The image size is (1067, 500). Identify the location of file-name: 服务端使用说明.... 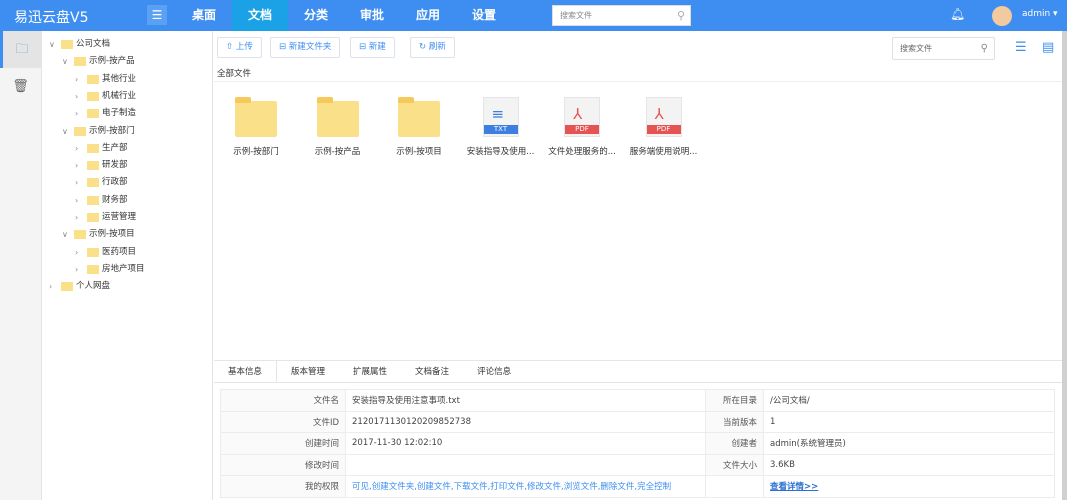
(663, 152).